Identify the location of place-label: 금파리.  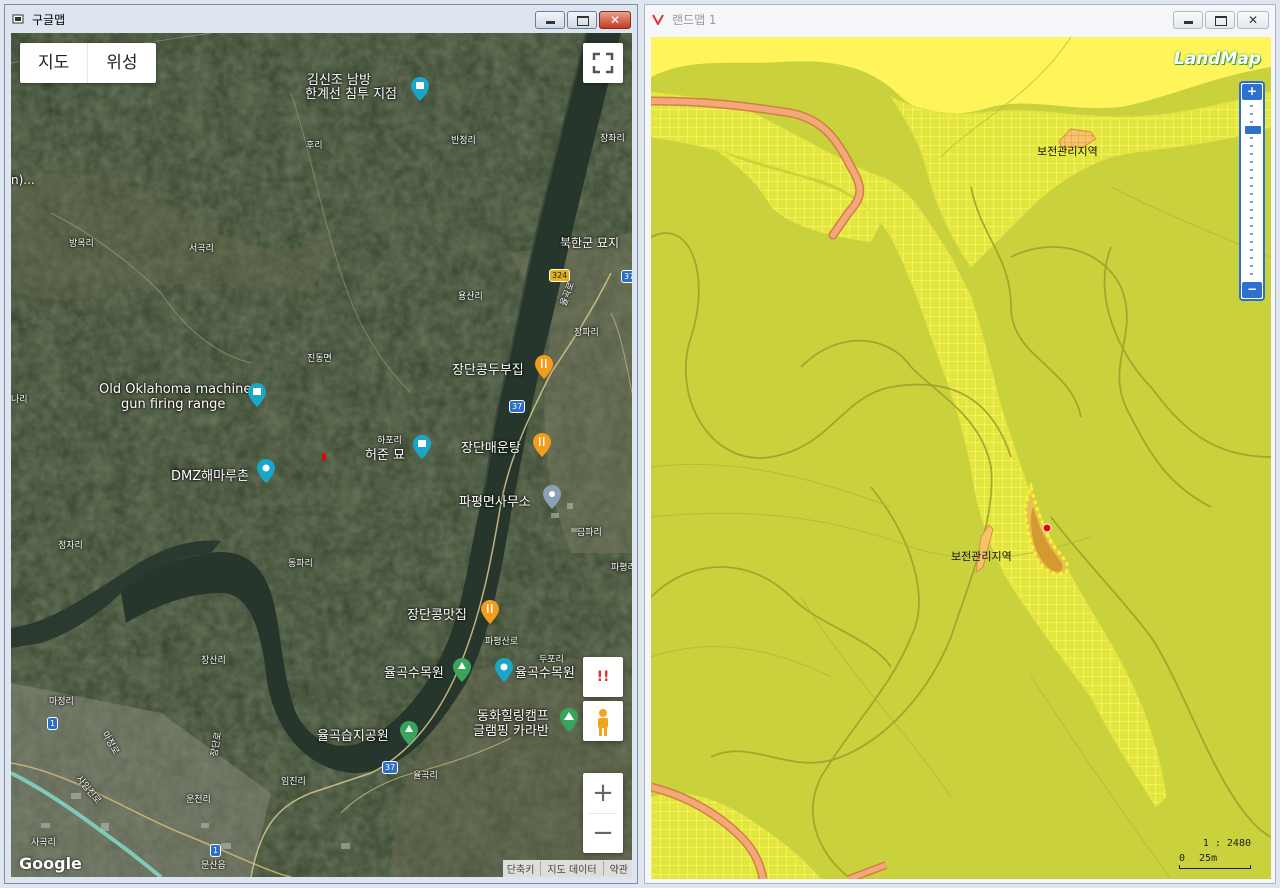
(589, 533).